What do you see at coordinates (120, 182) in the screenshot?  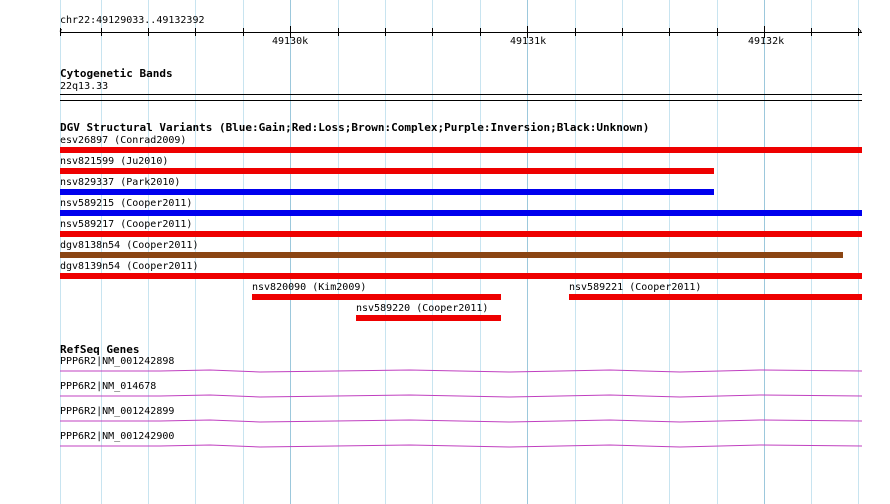 I see `variant-label: nsv829337 (Park2010)` at bounding box center [120, 182].